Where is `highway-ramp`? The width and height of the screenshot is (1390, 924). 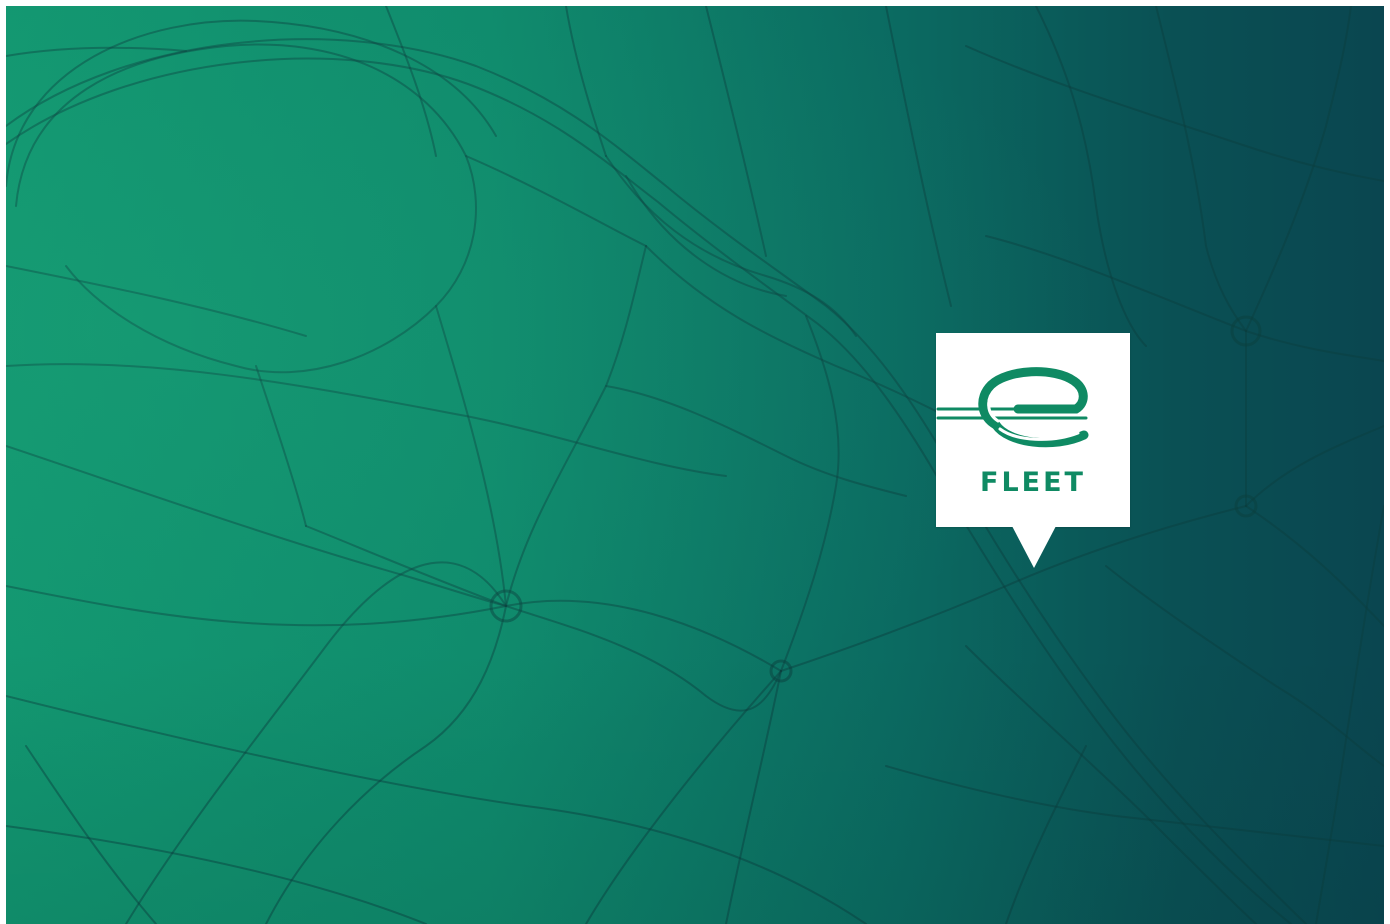 highway-ramp is located at coordinates (731, 246).